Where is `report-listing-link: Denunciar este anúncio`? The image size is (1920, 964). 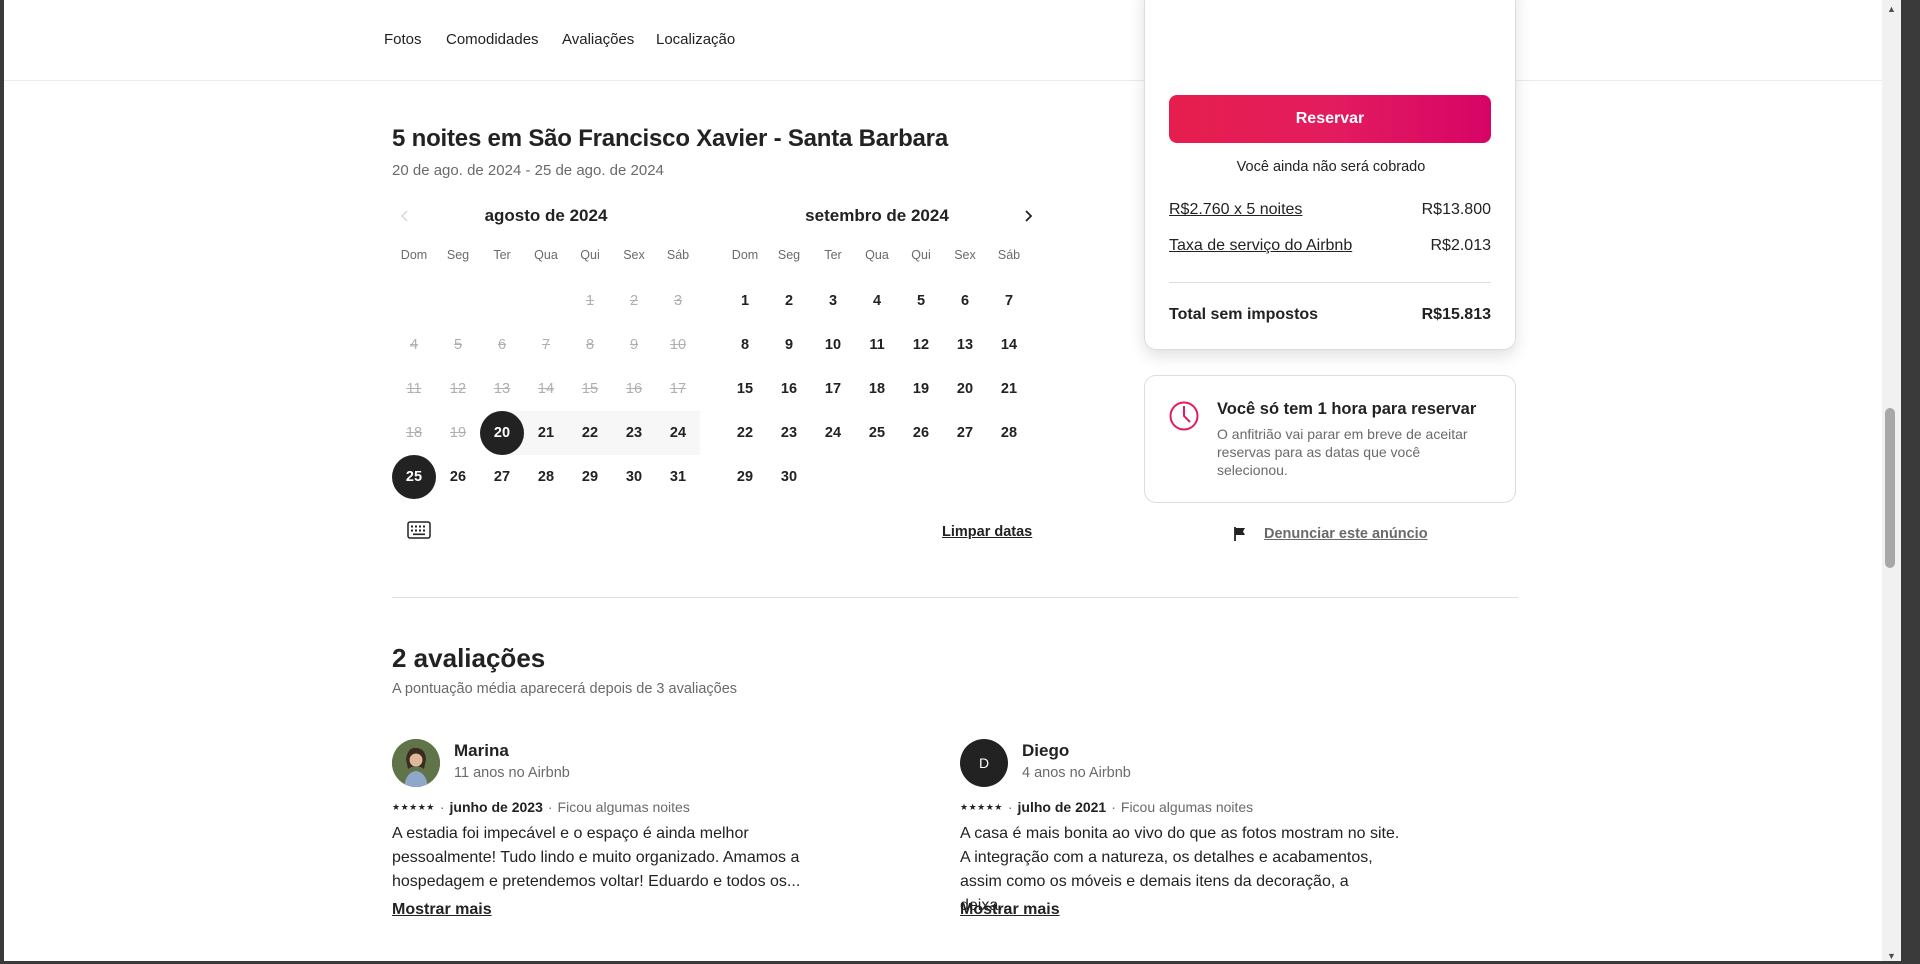
report-listing-link: Denunciar este anúncio is located at coordinates (1330, 534).